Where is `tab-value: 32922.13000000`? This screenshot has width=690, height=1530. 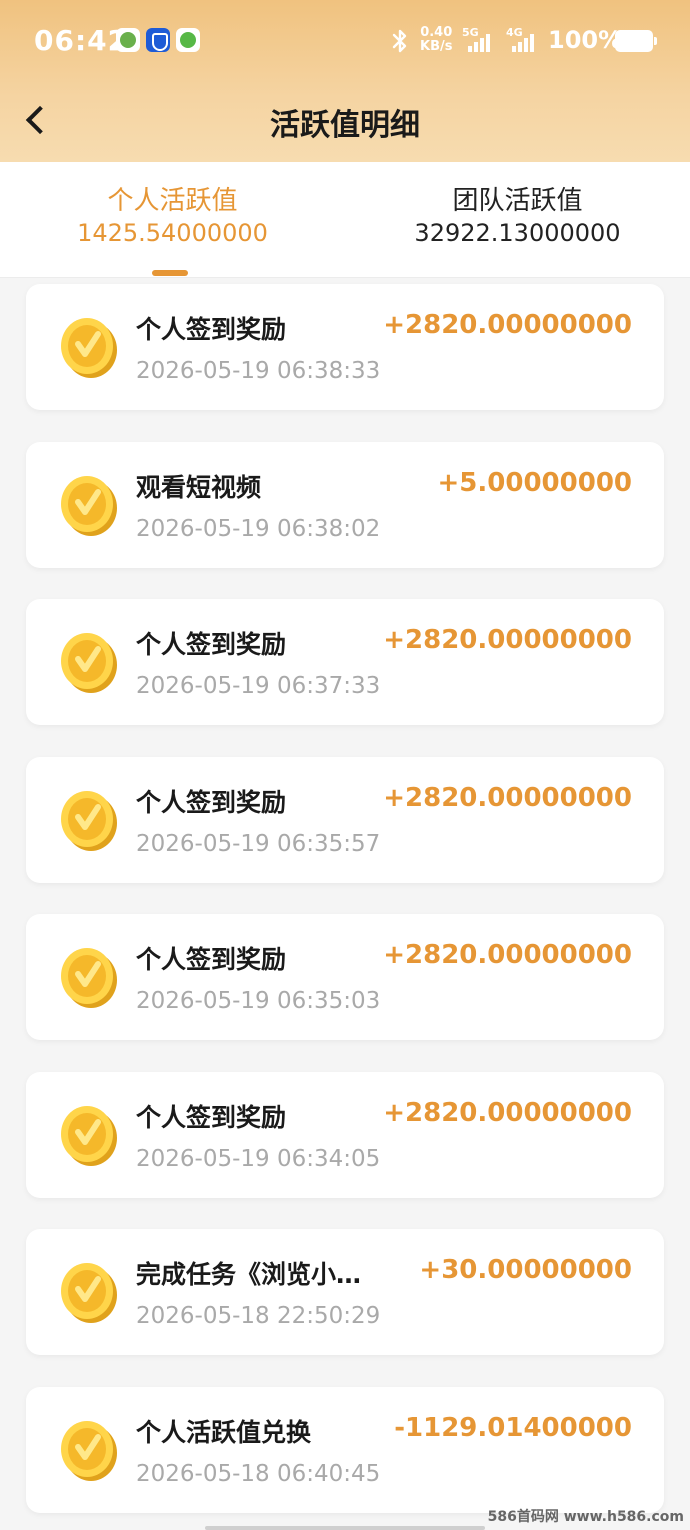 tab-value: 32922.13000000 is located at coordinates (517, 233).